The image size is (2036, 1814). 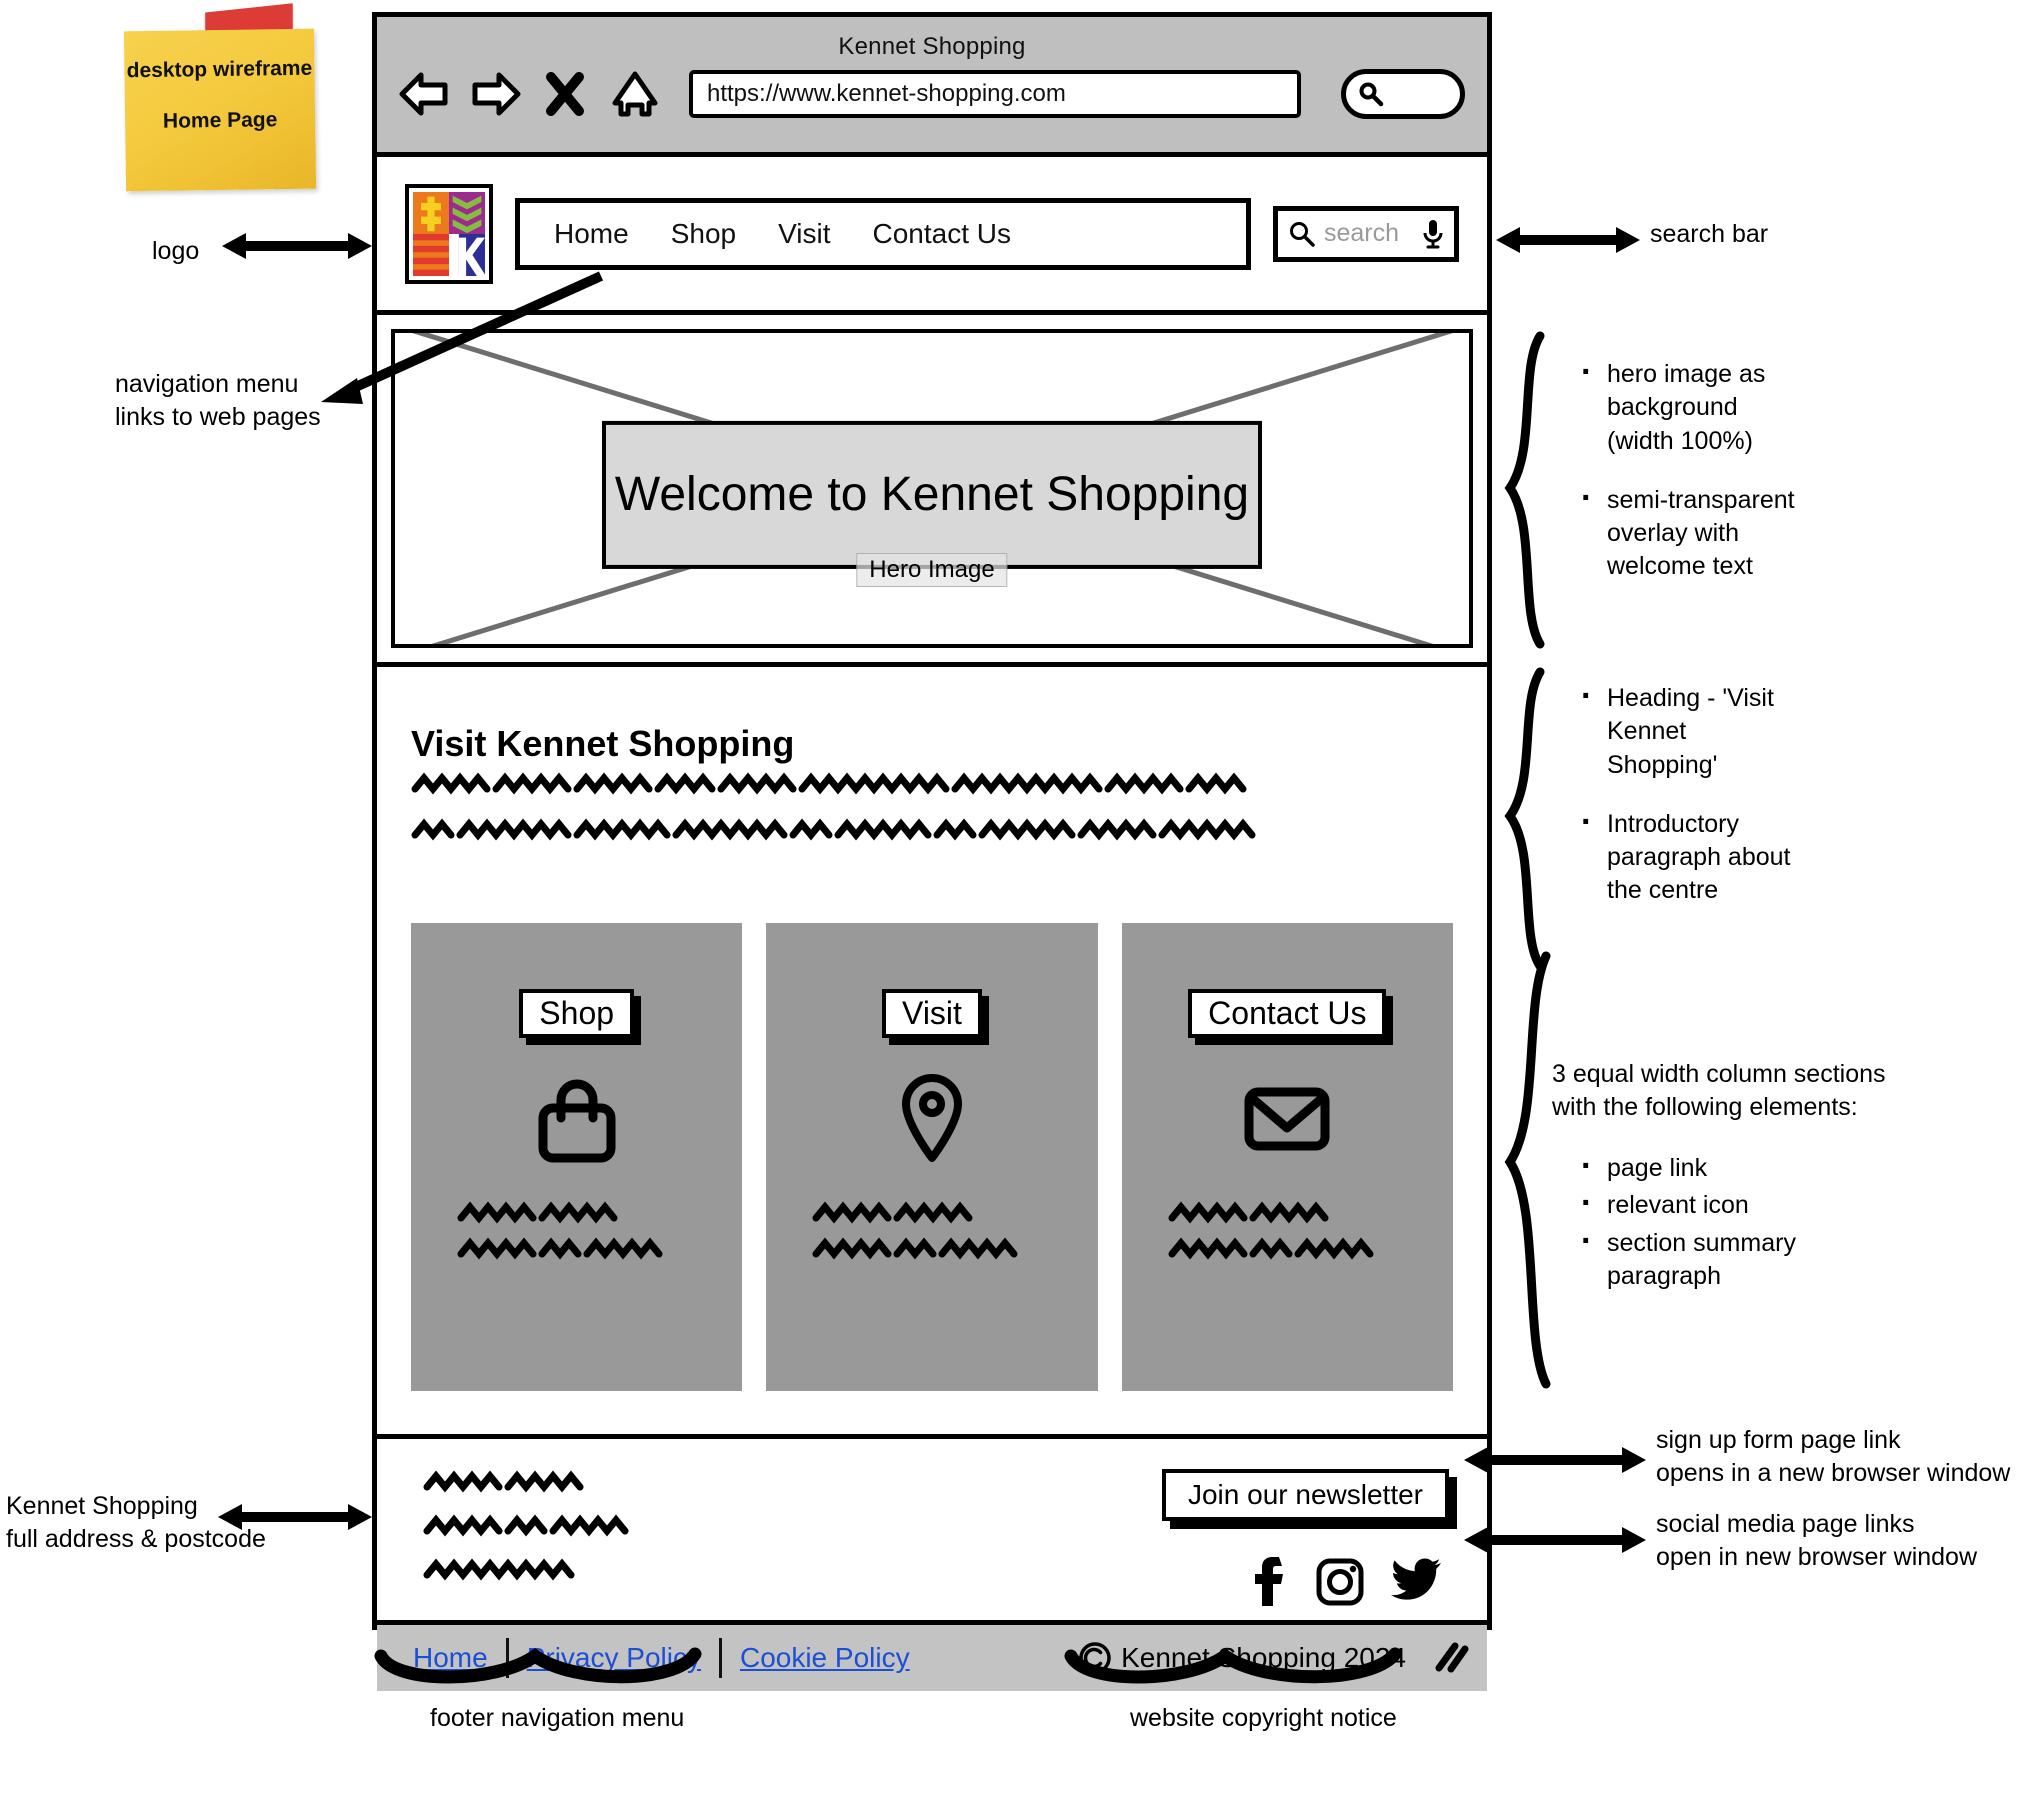 What do you see at coordinates (297, 246) in the screenshot?
I see `annotation-arrow-logo` at bounding box center [297, 246].